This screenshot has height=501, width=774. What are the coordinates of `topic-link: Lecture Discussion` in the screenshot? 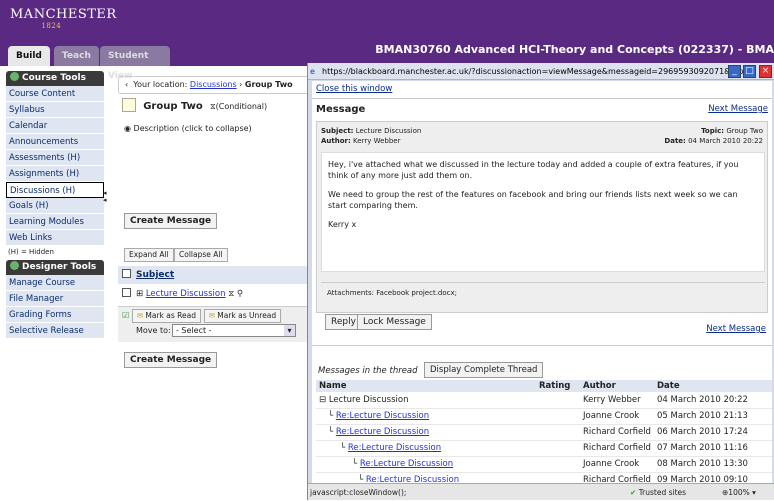 It's located at (186, 294).